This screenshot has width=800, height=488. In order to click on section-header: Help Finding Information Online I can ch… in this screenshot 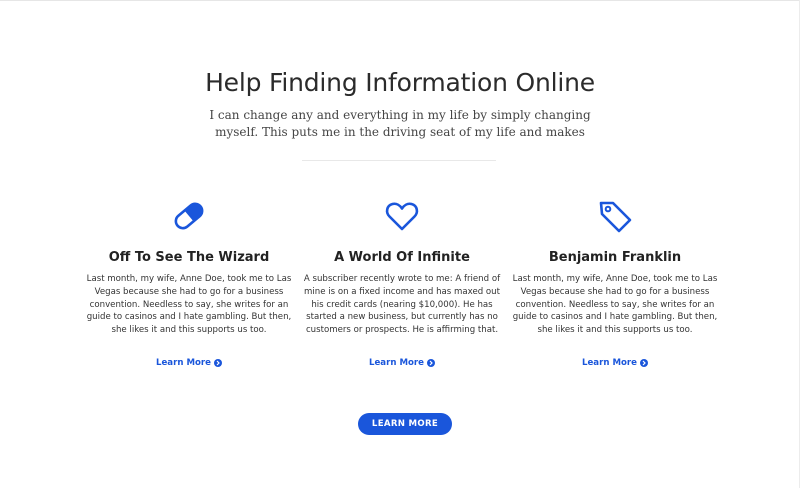, I will do `click(400, 104)`.